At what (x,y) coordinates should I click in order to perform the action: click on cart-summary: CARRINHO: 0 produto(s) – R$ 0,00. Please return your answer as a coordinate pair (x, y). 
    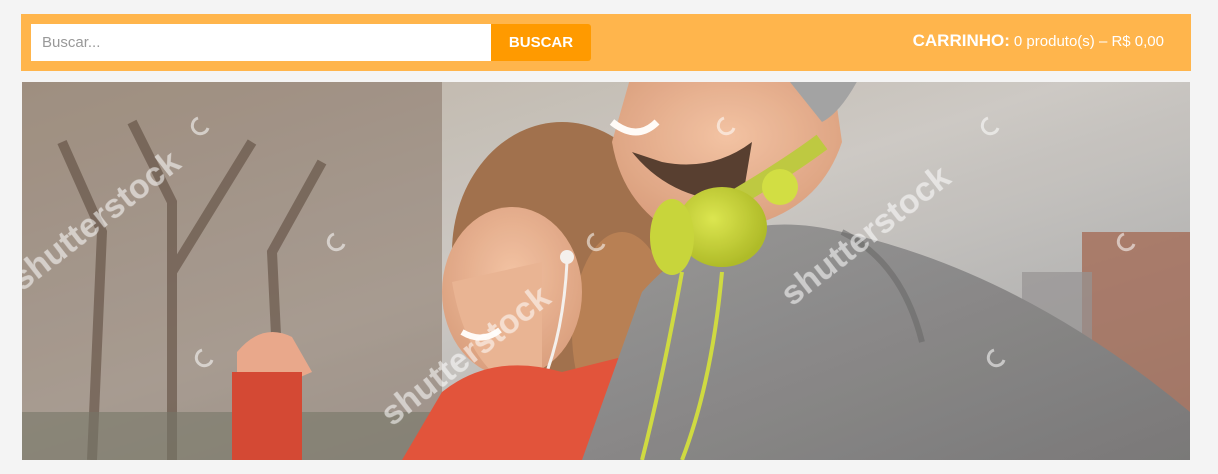
    Looking at the image, I should click on (1038, 41).